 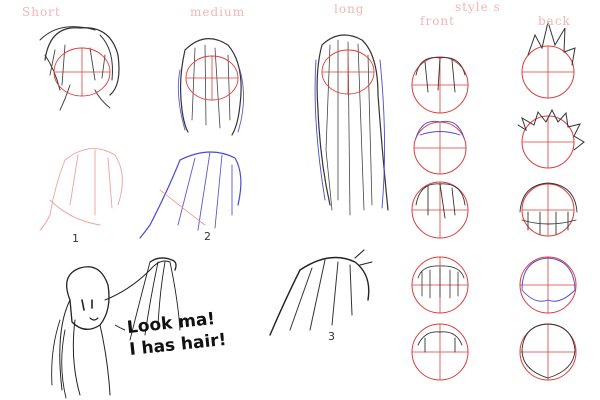 What do you see at coordinates (81, 189) in the screenshot?
I see `step-1-sketch` at bounding box center [81, 189].